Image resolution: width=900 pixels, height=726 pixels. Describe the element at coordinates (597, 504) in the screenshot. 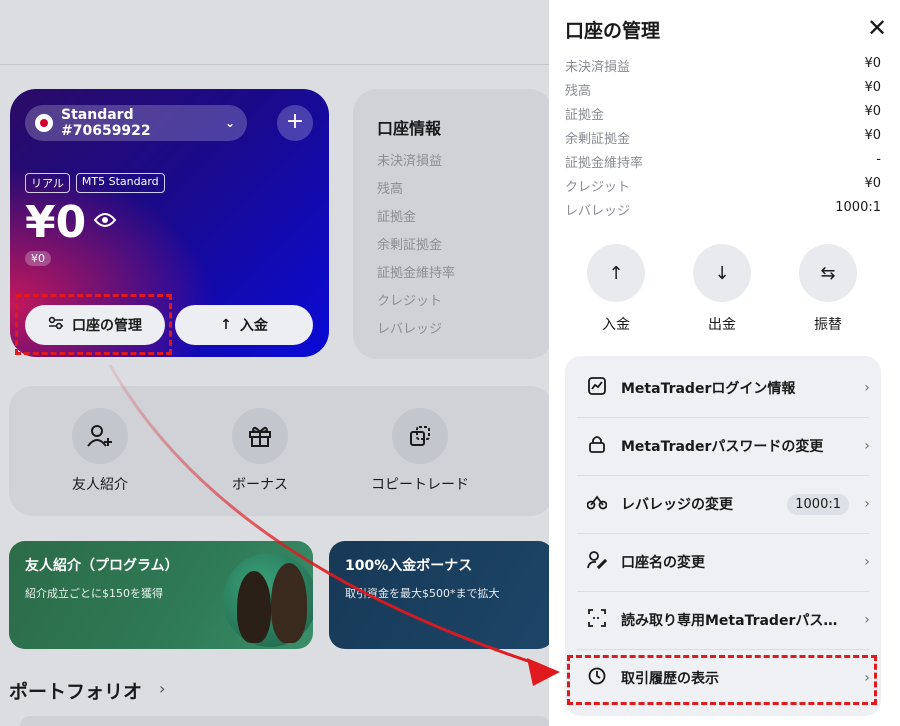

I see `scale-icon` at that location.